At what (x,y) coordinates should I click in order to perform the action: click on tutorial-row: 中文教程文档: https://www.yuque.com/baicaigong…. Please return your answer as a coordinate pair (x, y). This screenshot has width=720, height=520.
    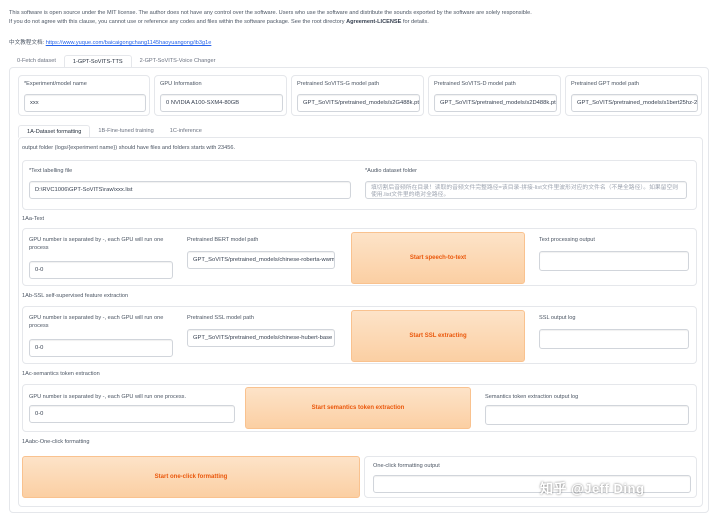
    Looking at the image, I should click on (110, 42).